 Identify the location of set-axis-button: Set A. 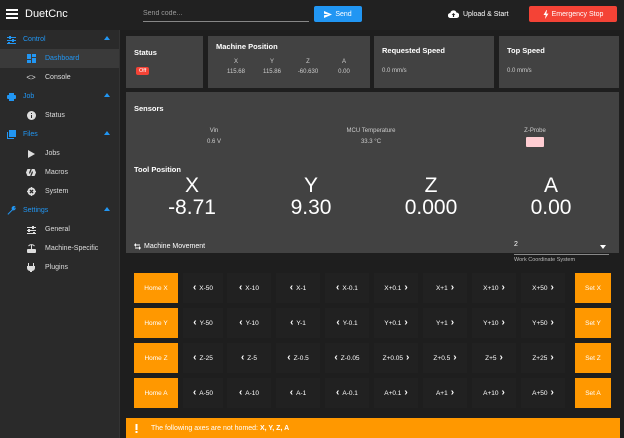
(593, 393).